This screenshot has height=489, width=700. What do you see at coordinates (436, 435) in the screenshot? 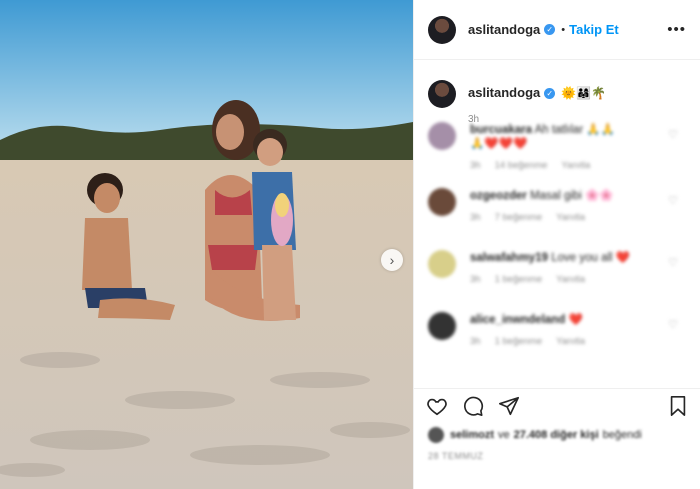
I see `liker-avatar` at bounding box center [436, 435].